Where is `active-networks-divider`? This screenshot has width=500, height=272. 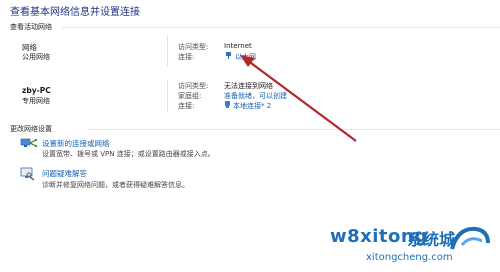 active-networks-divider is located at coordinates (281, 27).